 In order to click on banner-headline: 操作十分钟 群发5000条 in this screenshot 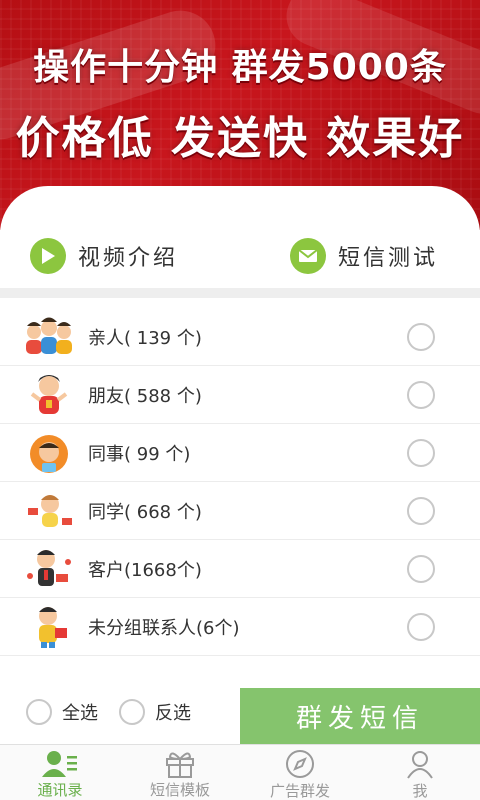, I will do `click(240, 67)`.